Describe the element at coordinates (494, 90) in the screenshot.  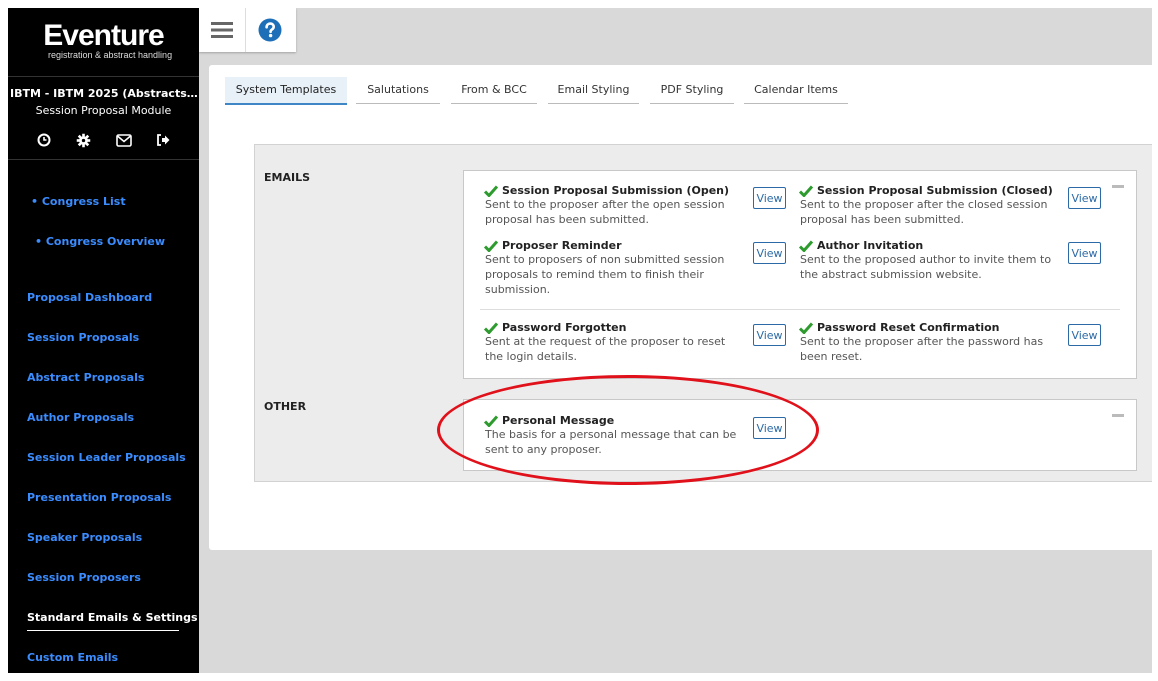
I see `tab-from-bcc: From & BCC` at that location.